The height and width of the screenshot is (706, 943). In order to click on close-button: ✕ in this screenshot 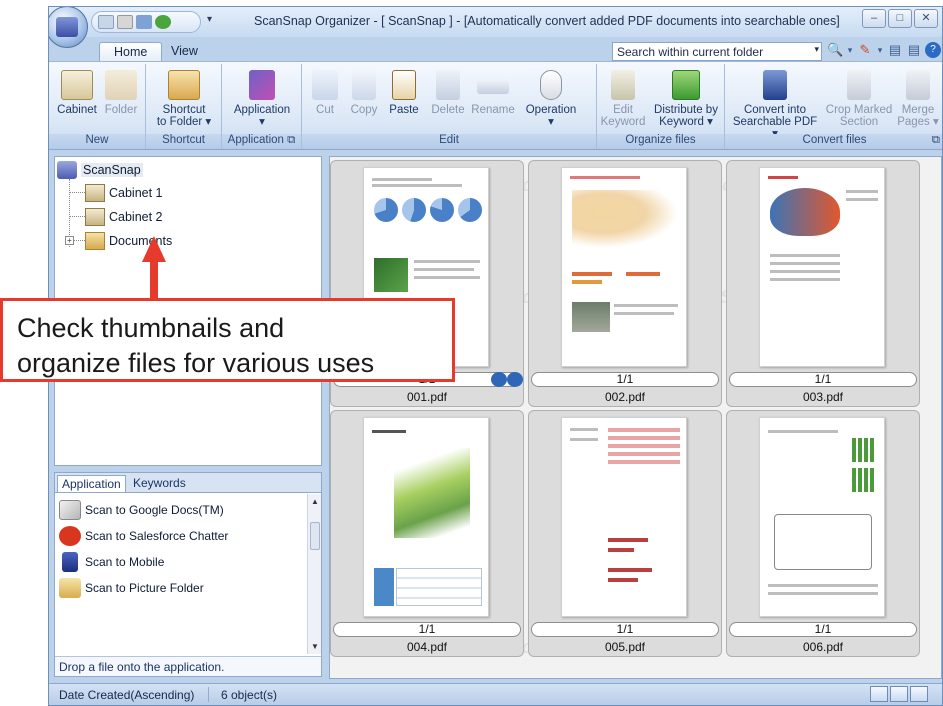, I will do `click(926, 18)`.